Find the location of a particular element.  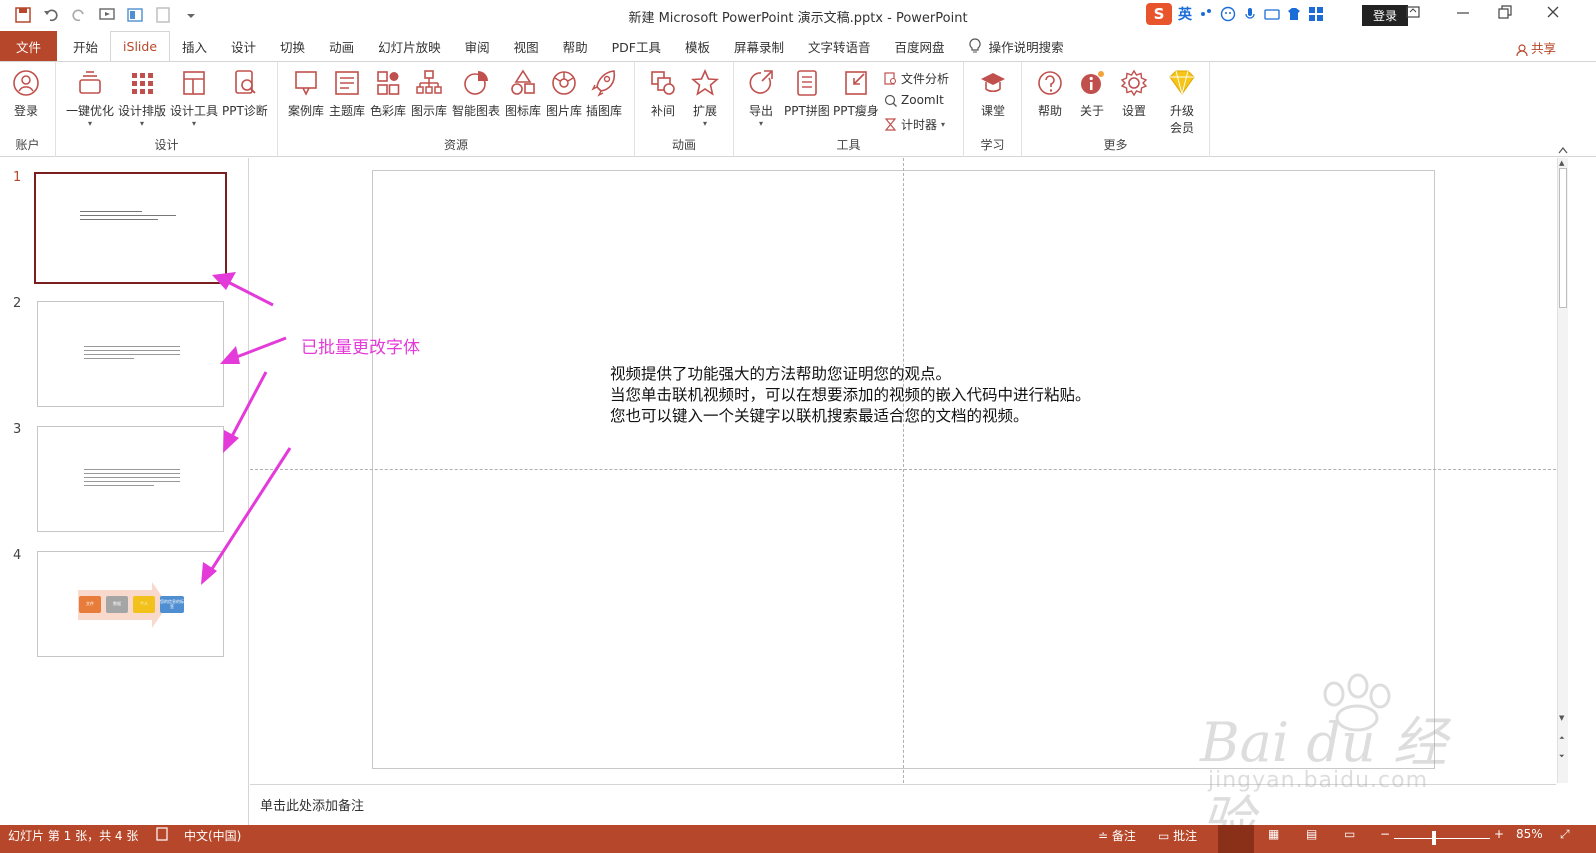

close-icon is located at coordinates (1553, 12).